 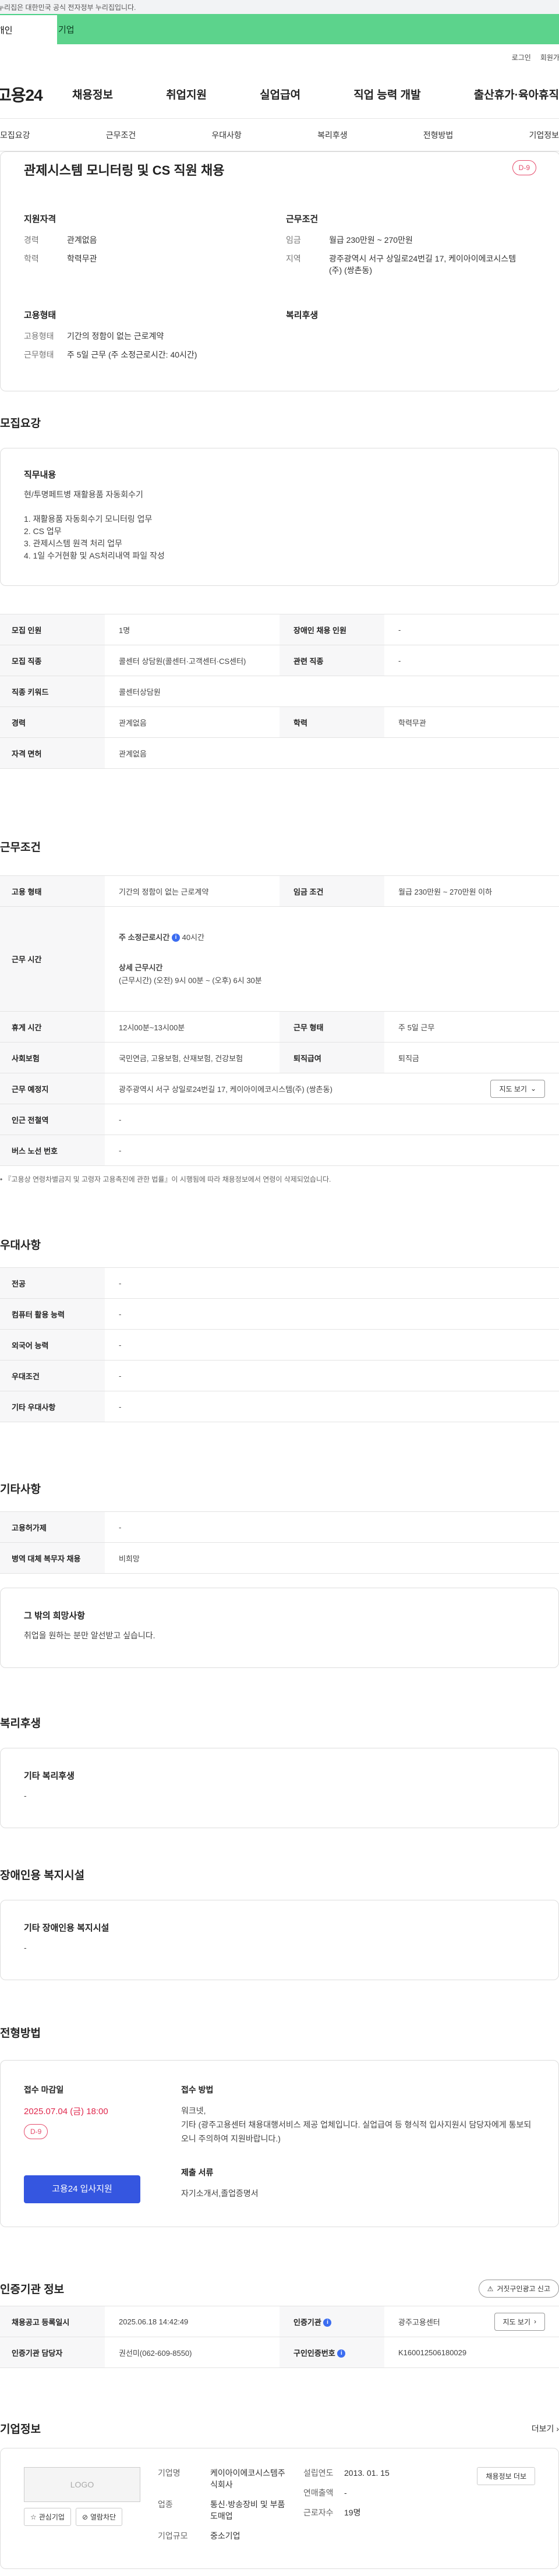 What do you see at coordinates (225, 2535) in the screenshot?
I see `size-value: 중소기업` at bounding box center [225, 2535].